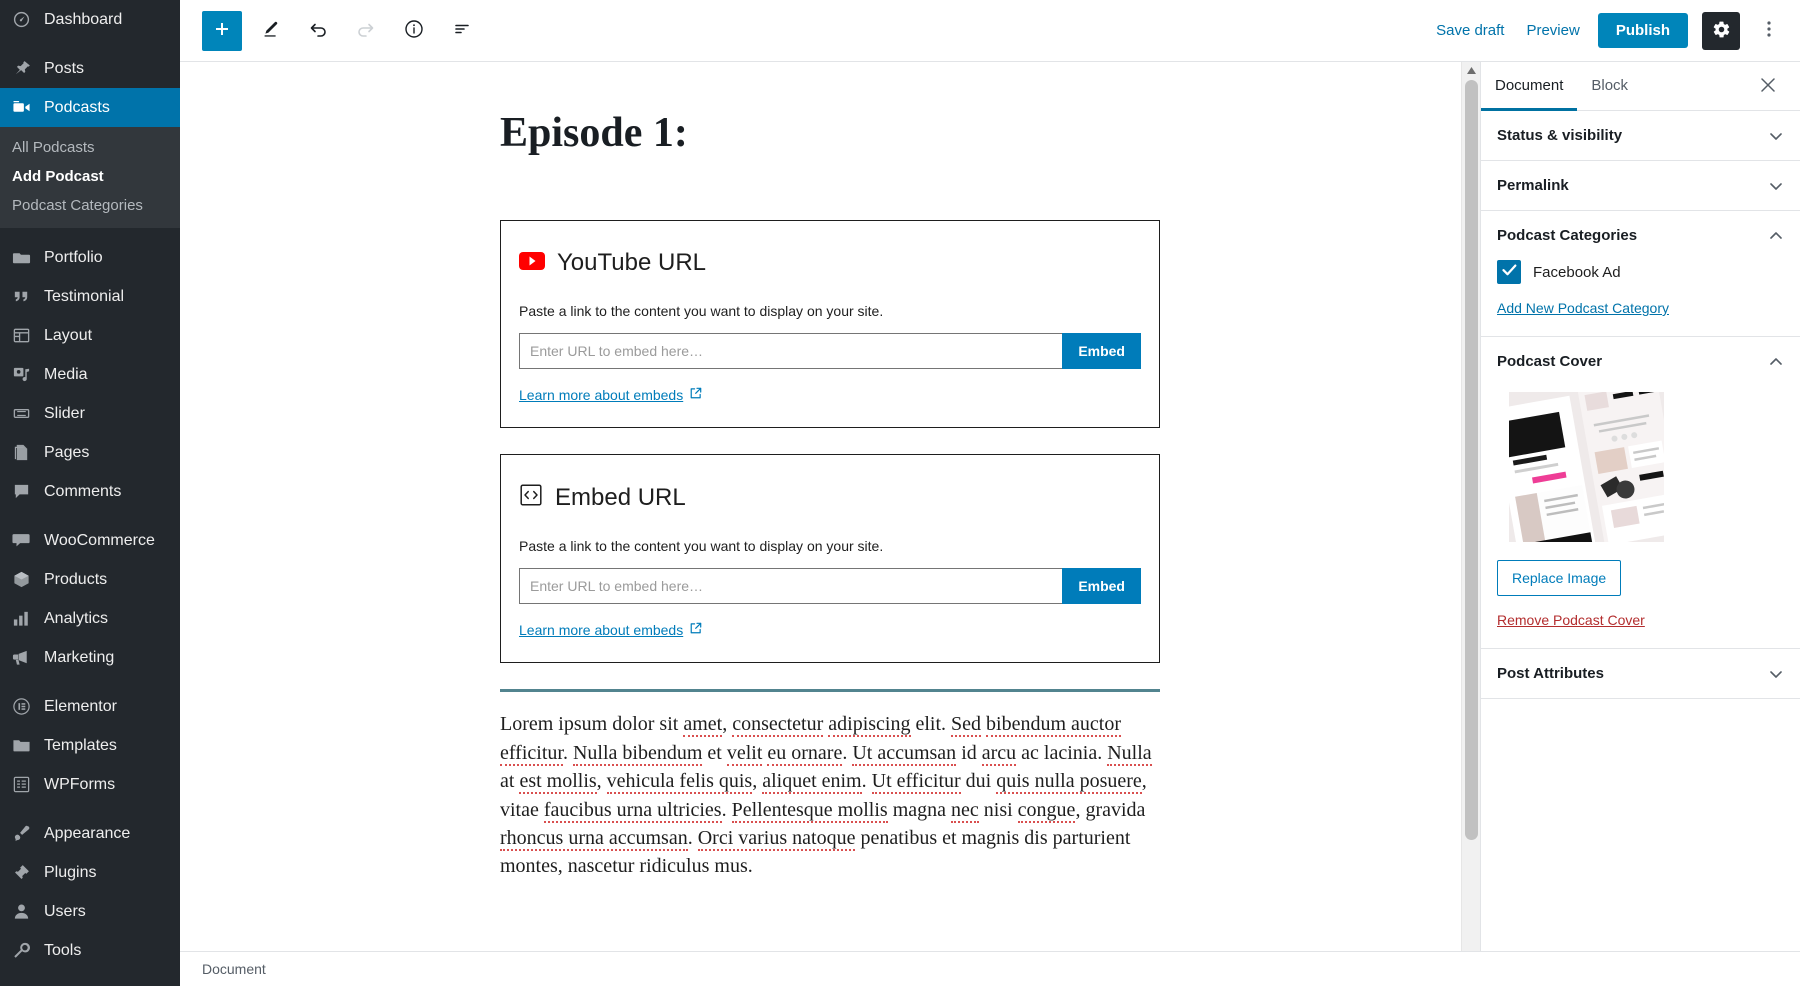  Describe the element at coordinates (969, 752) in the screenshot. I see `paragraph-text: id` at that location.